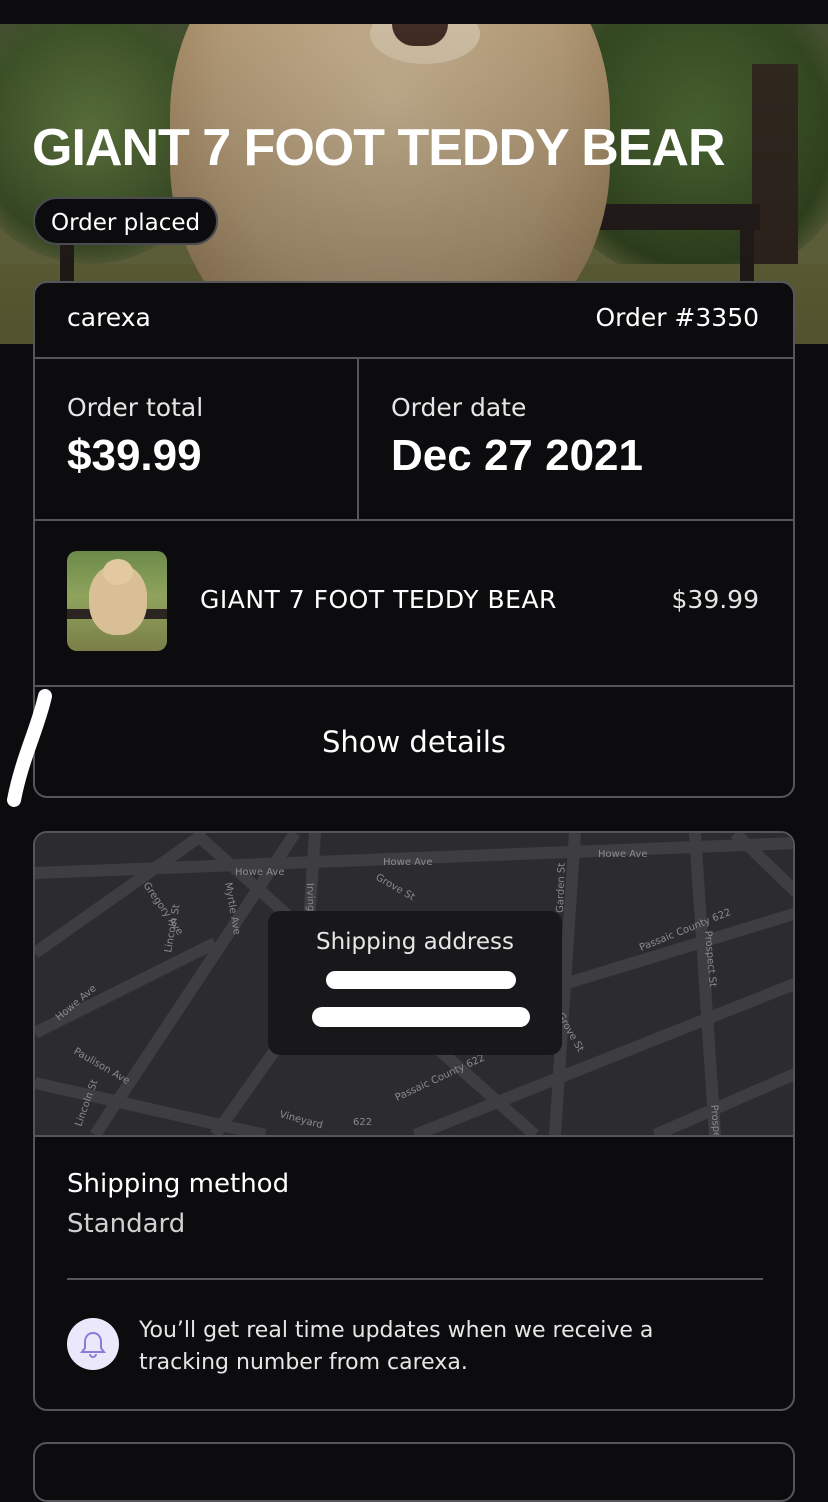  Describe the element at coordinates (86, 1103) in the screenshot. I see `street-label: Lincoln St` at that location.